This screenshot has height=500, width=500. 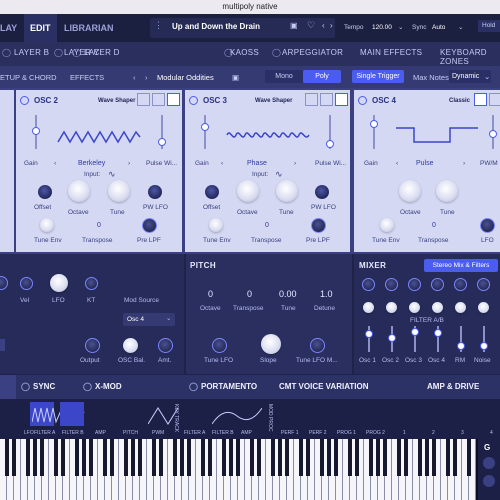 I want to click on mod-source-value: Osc 4, so click(x=135, y=319).